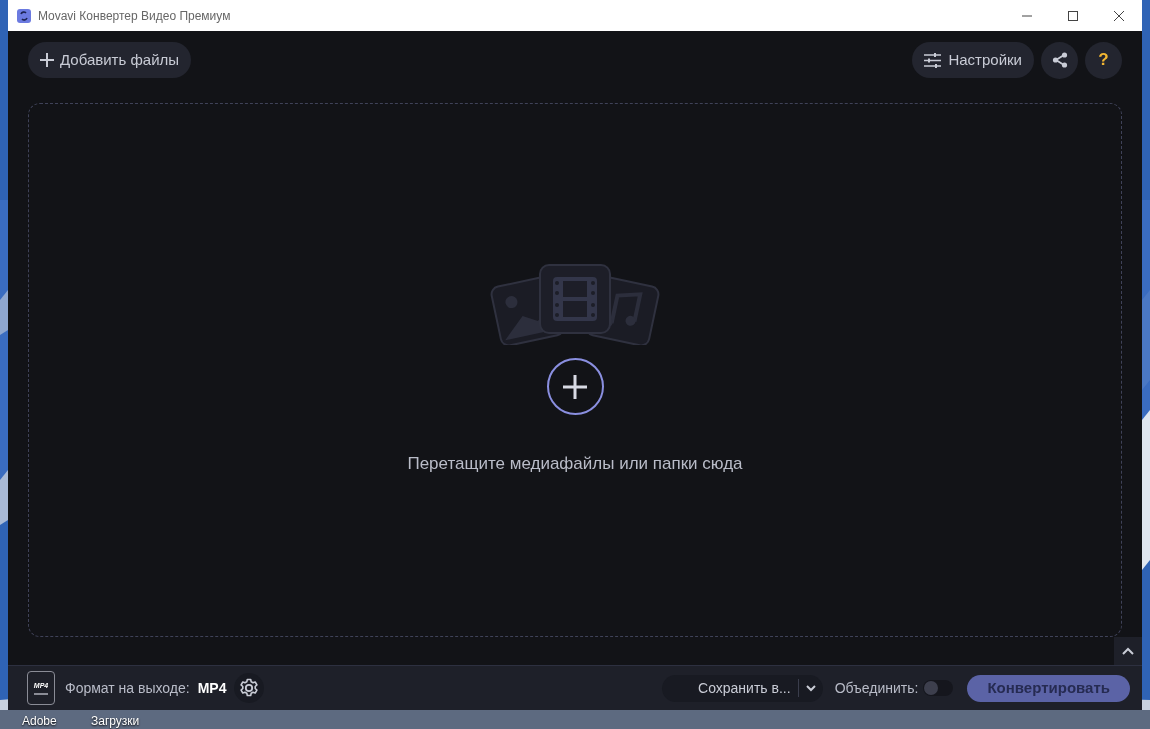 This screenshot has width=1150, height=729. I want to click on window-title: Movavi Конвертер Видео Премиум, so click(134, 16).